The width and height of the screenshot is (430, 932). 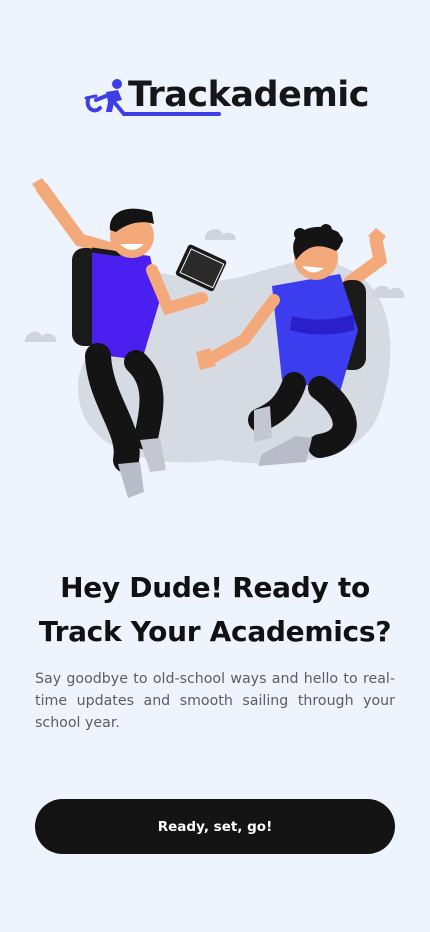 What do you see at coordinates (171, 114) in the screenshot?
I see `brand-underline` at bounding box center [171, 114].